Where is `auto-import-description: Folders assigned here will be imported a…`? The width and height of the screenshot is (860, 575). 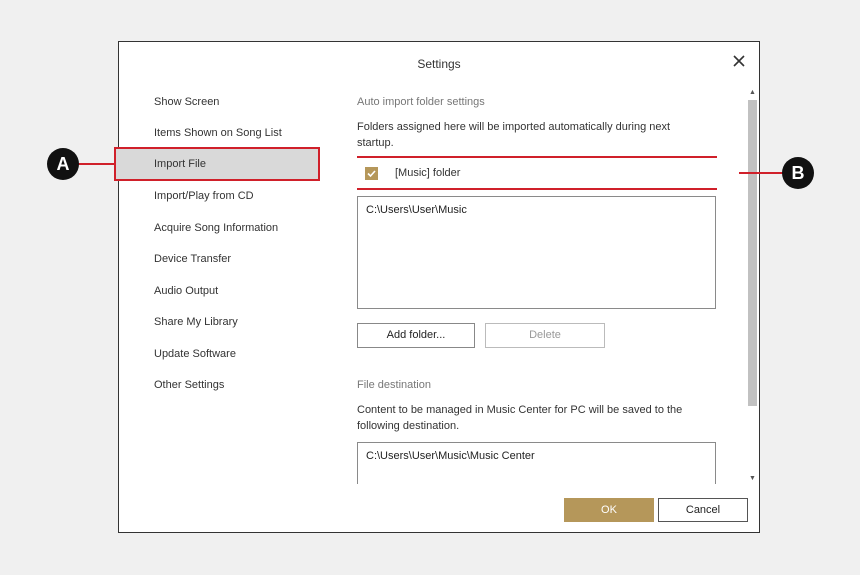
auto-import-description: Folders assigned here will be imported a… is located at coordinates (514, 135).